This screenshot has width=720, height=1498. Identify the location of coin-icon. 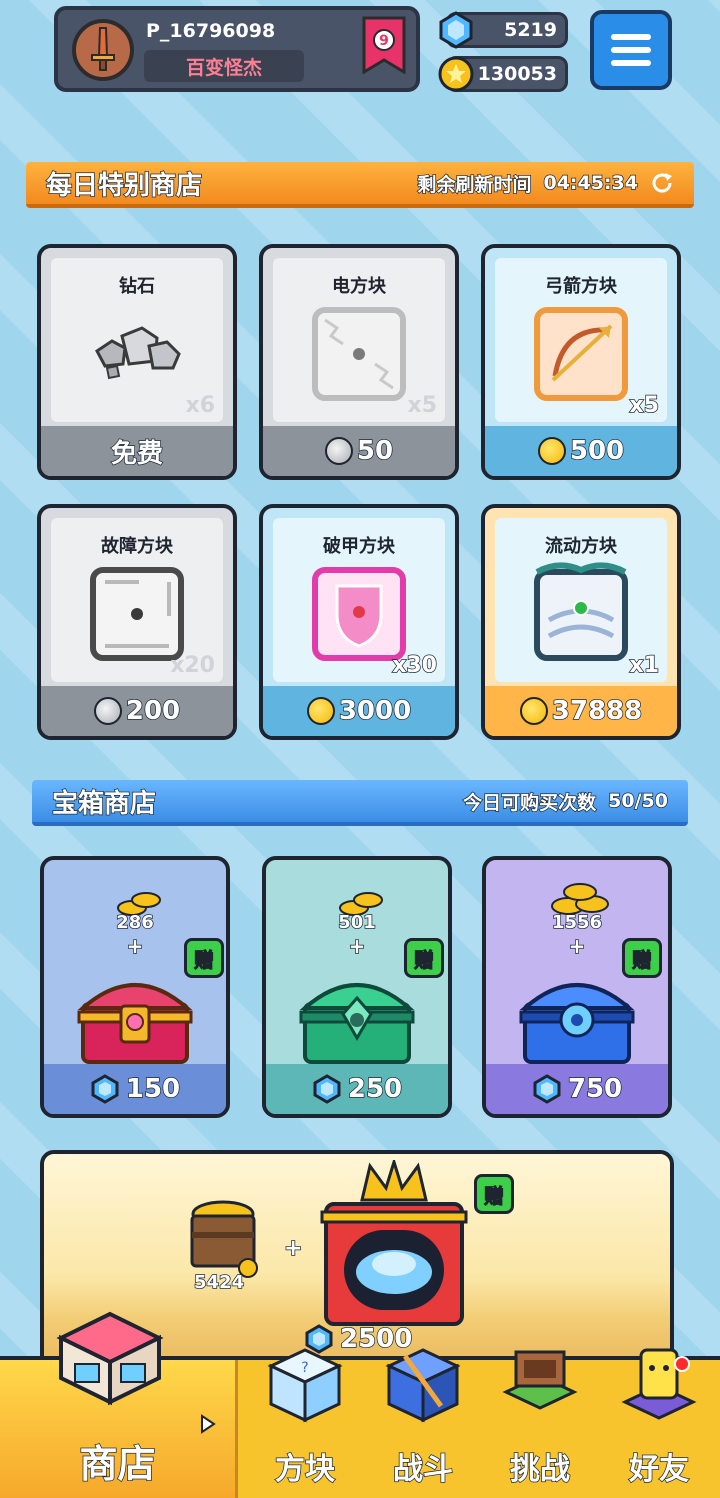
(456, 74).